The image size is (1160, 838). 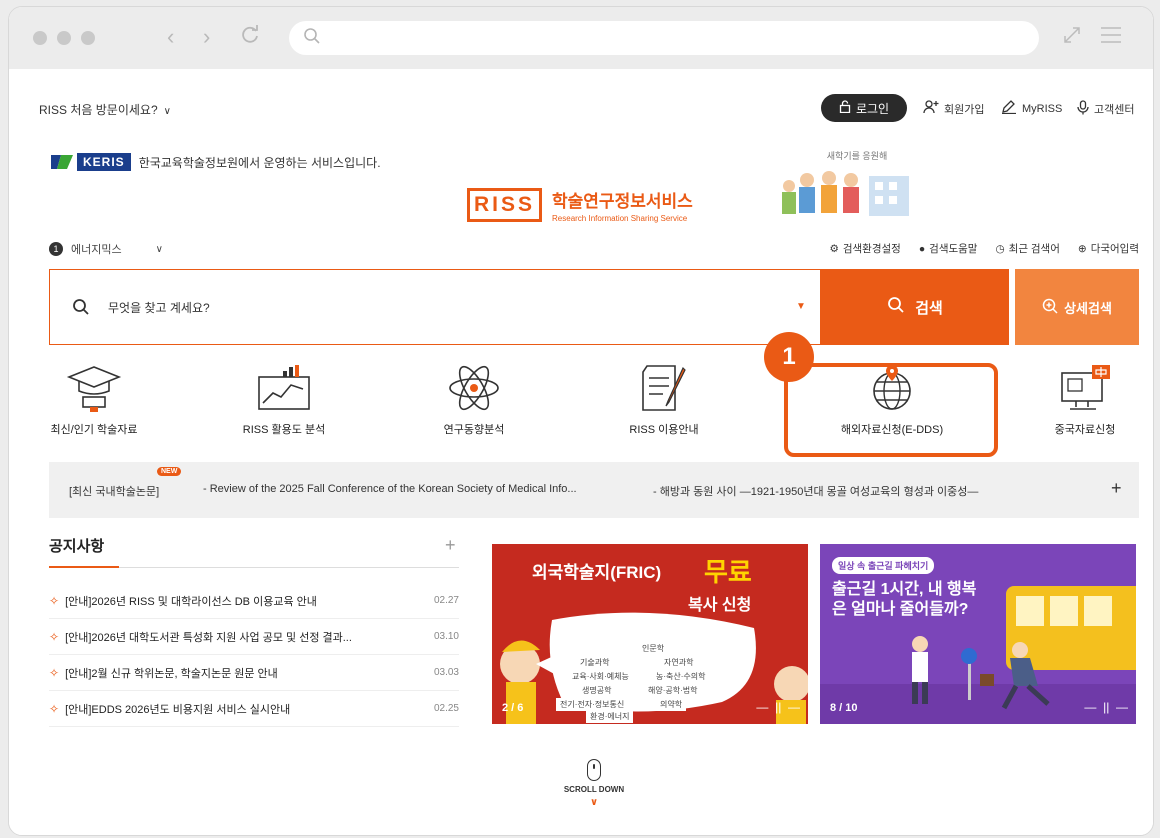 I want to click on notice-more-icon: +, so click(x=450, y=545).